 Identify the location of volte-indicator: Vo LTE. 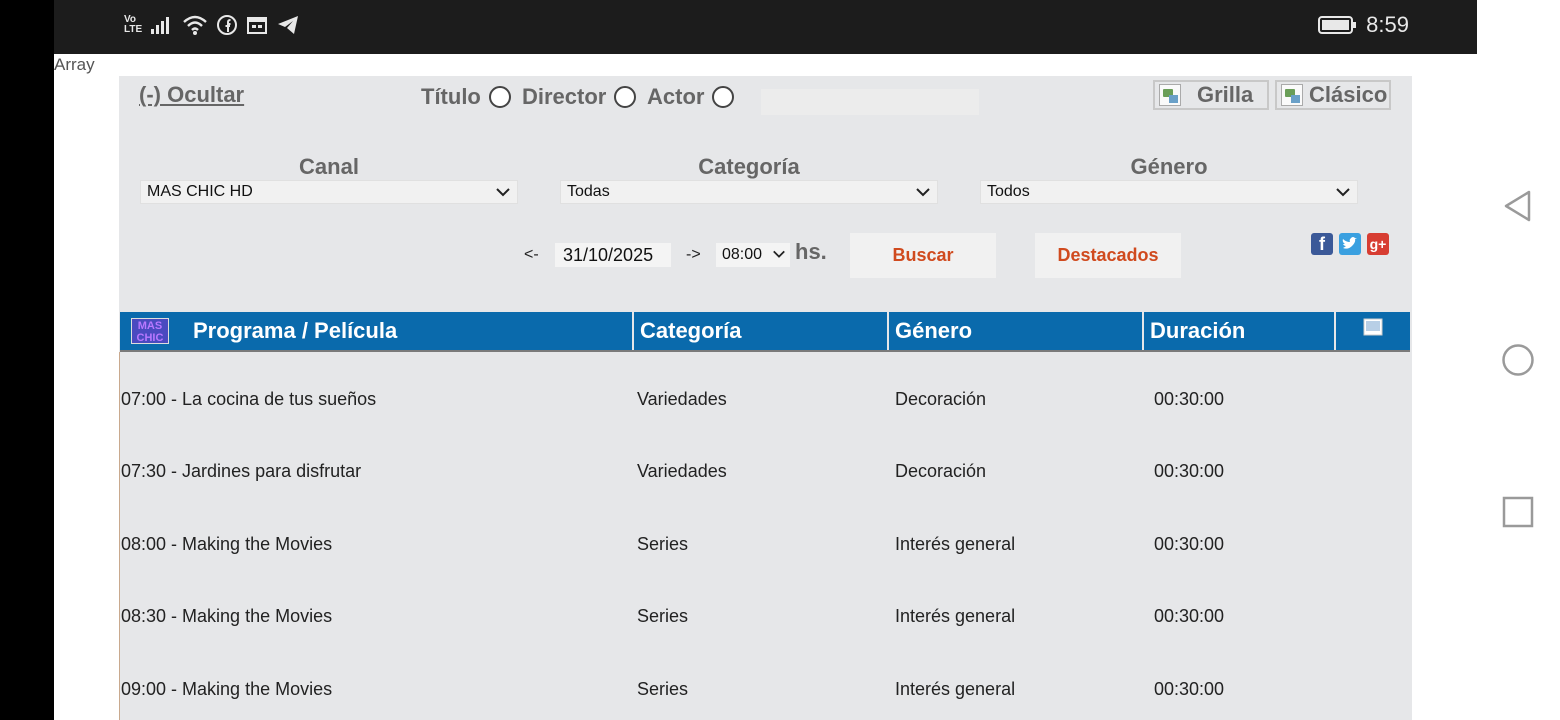
(133, 25).